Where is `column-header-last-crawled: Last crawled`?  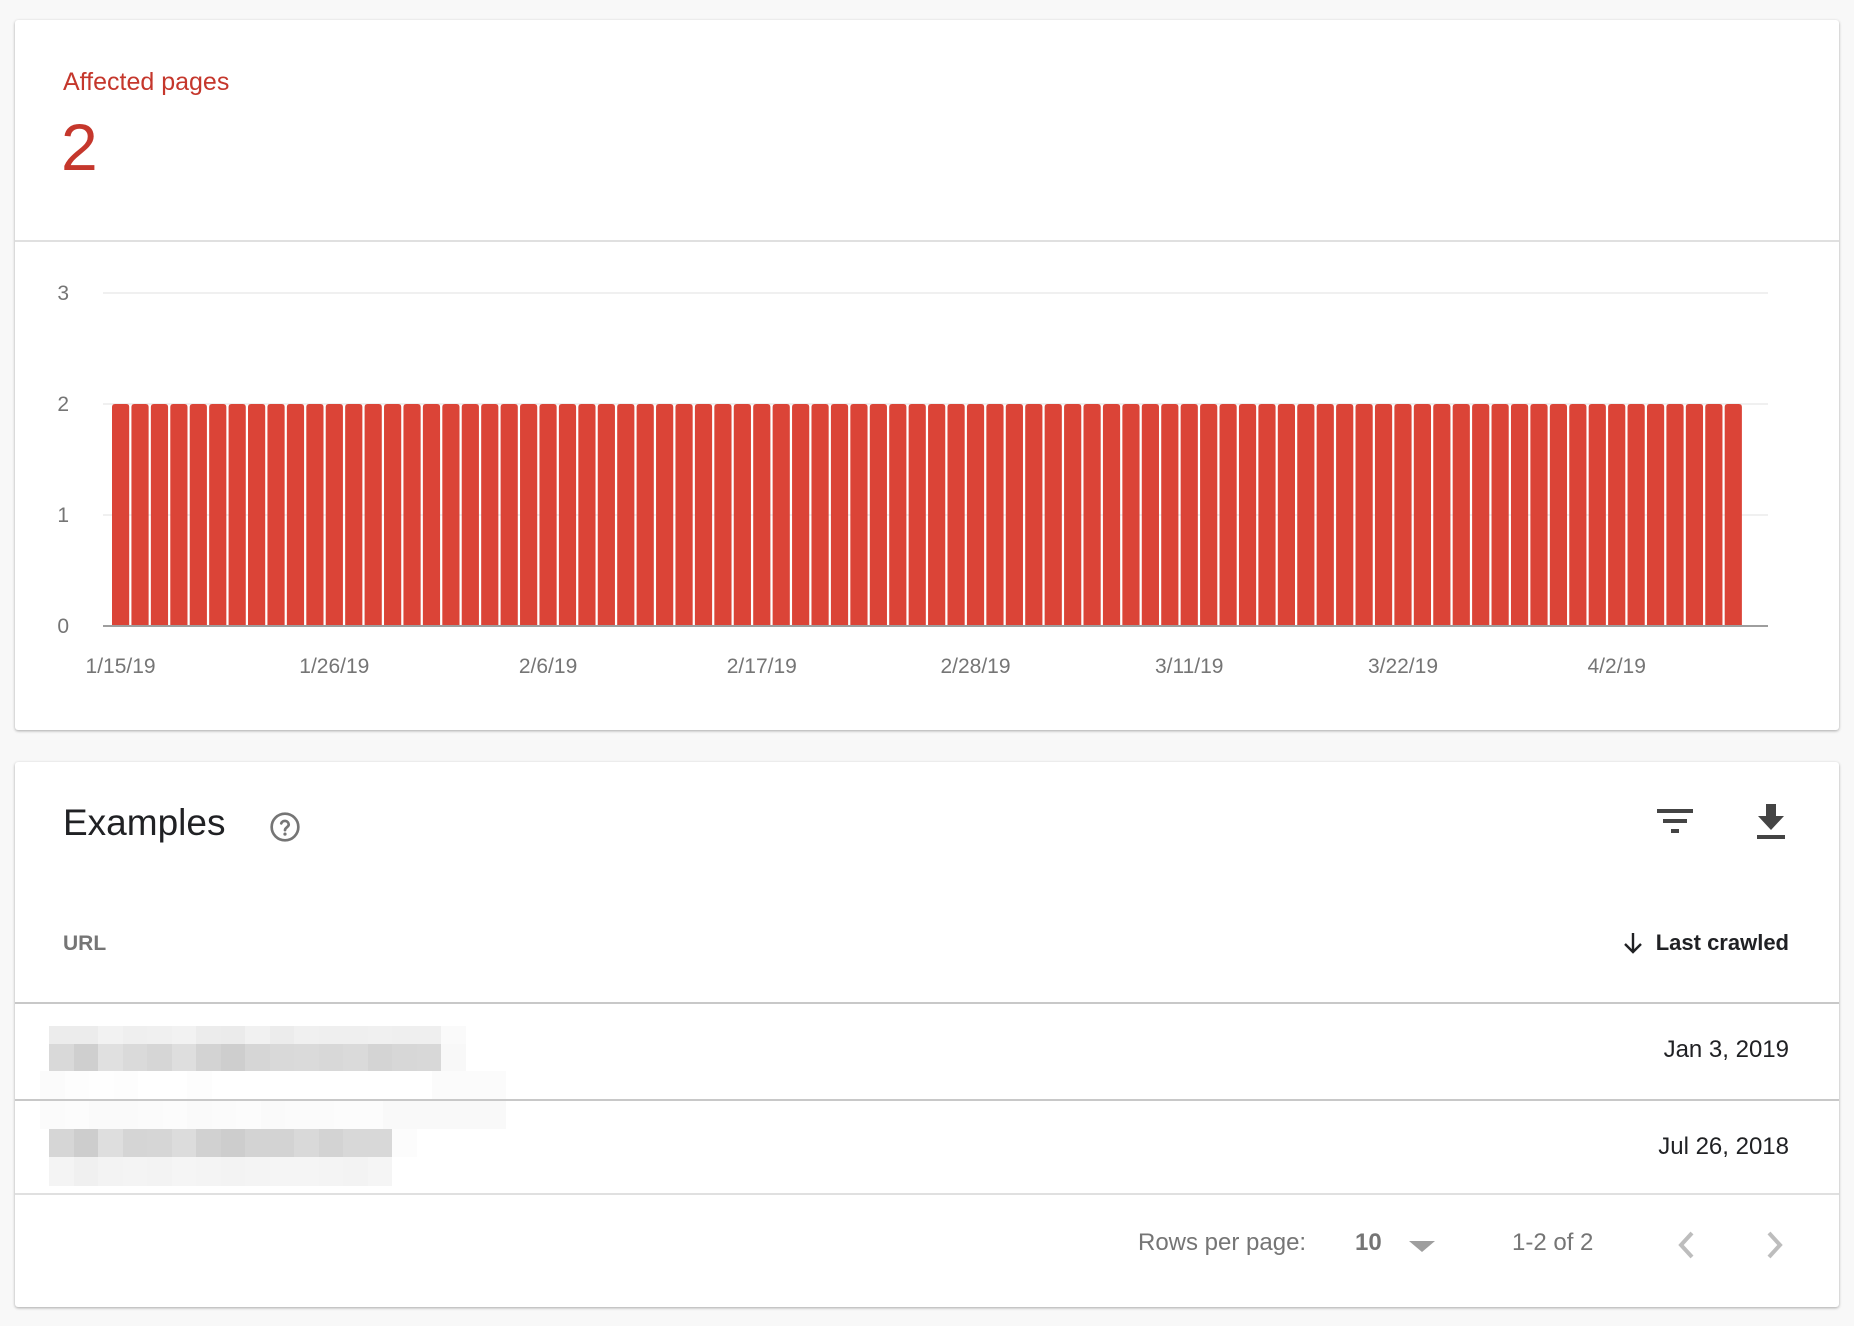
column-header-last-crawled: Last crawled is located at coordinates (1705, 943).